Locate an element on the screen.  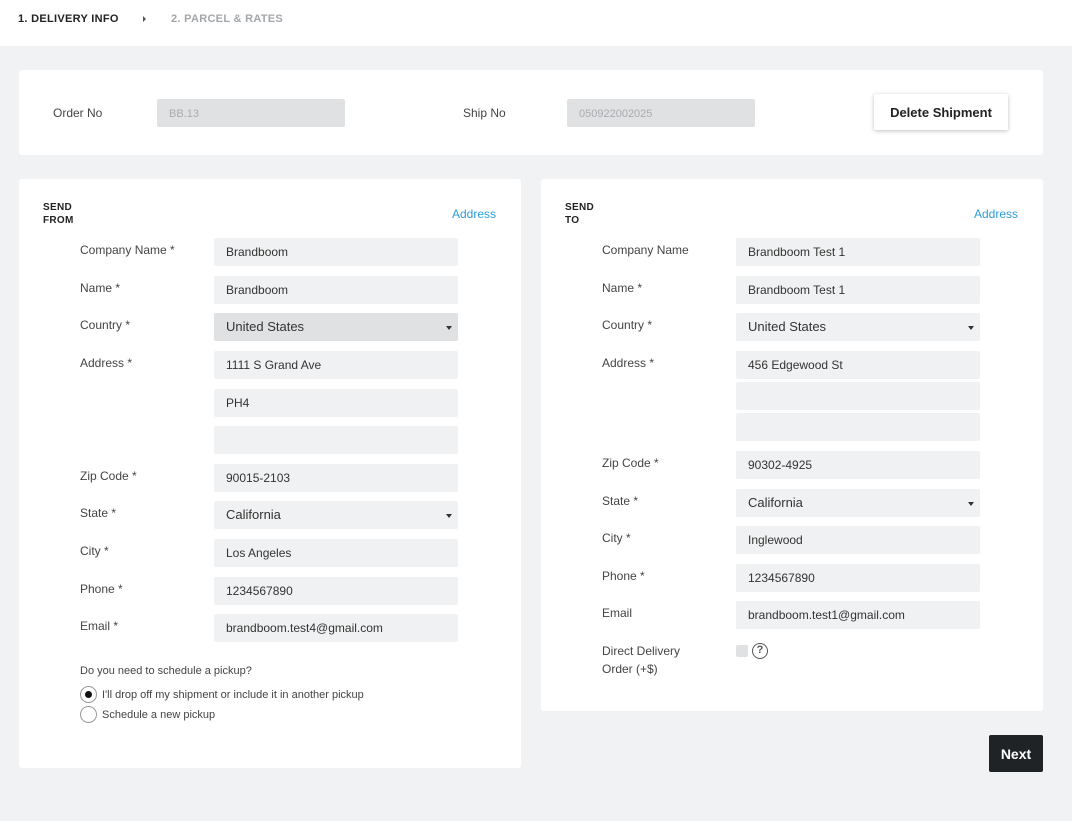
direct-delivery-checkbox is located at coordinates (742, 651).